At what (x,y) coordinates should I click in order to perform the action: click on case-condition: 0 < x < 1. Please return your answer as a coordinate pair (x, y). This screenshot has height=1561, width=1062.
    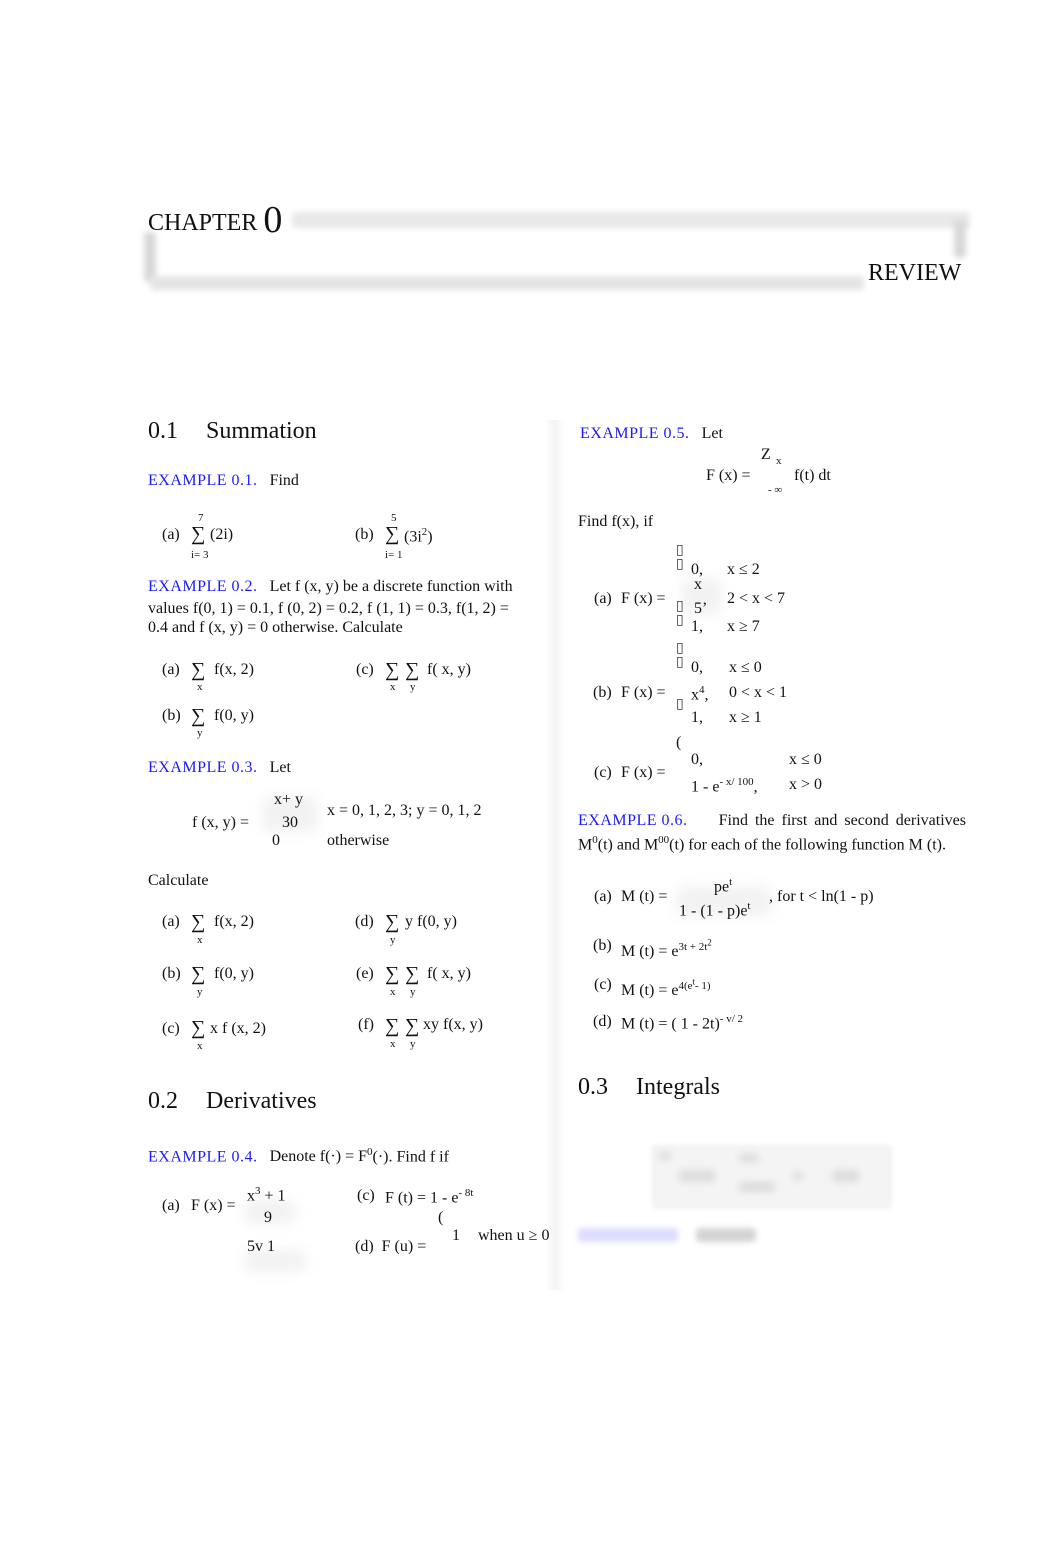
    Looking at the image, I should click on (758, 692).